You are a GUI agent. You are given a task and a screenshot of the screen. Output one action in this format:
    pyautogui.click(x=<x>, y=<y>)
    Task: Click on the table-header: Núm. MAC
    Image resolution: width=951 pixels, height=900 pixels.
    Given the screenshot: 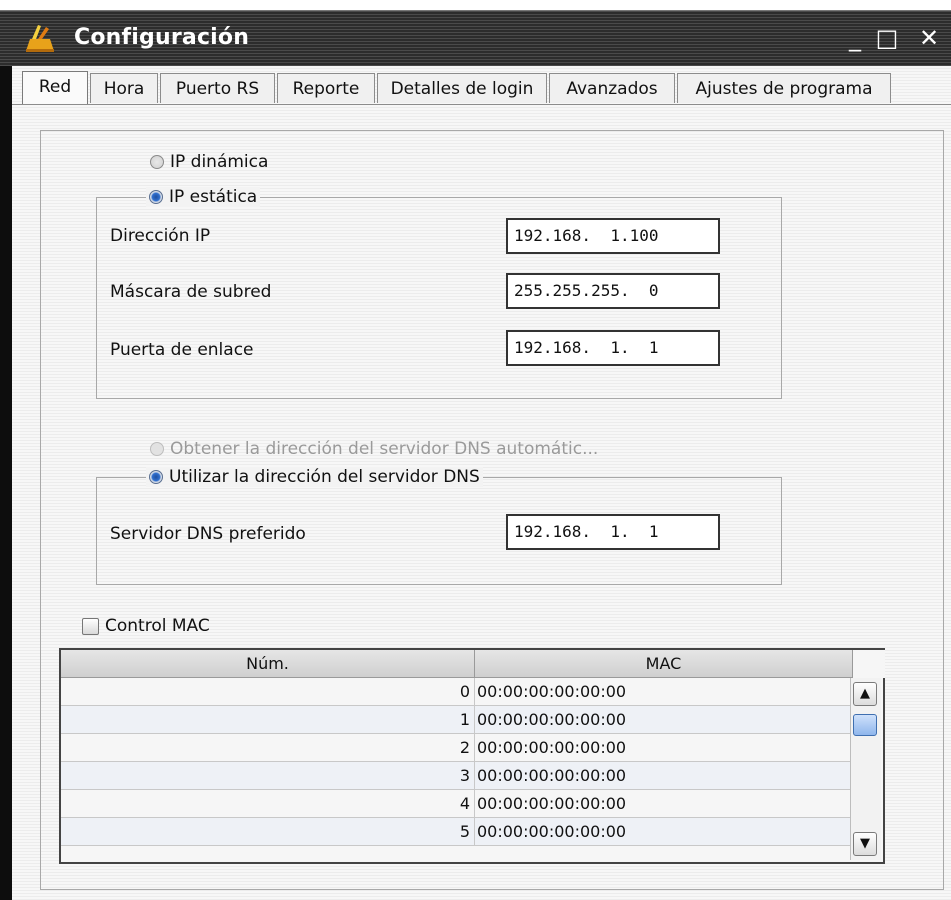 What is the action you would take?
    pyautogui.click(x=473, y=664)
    